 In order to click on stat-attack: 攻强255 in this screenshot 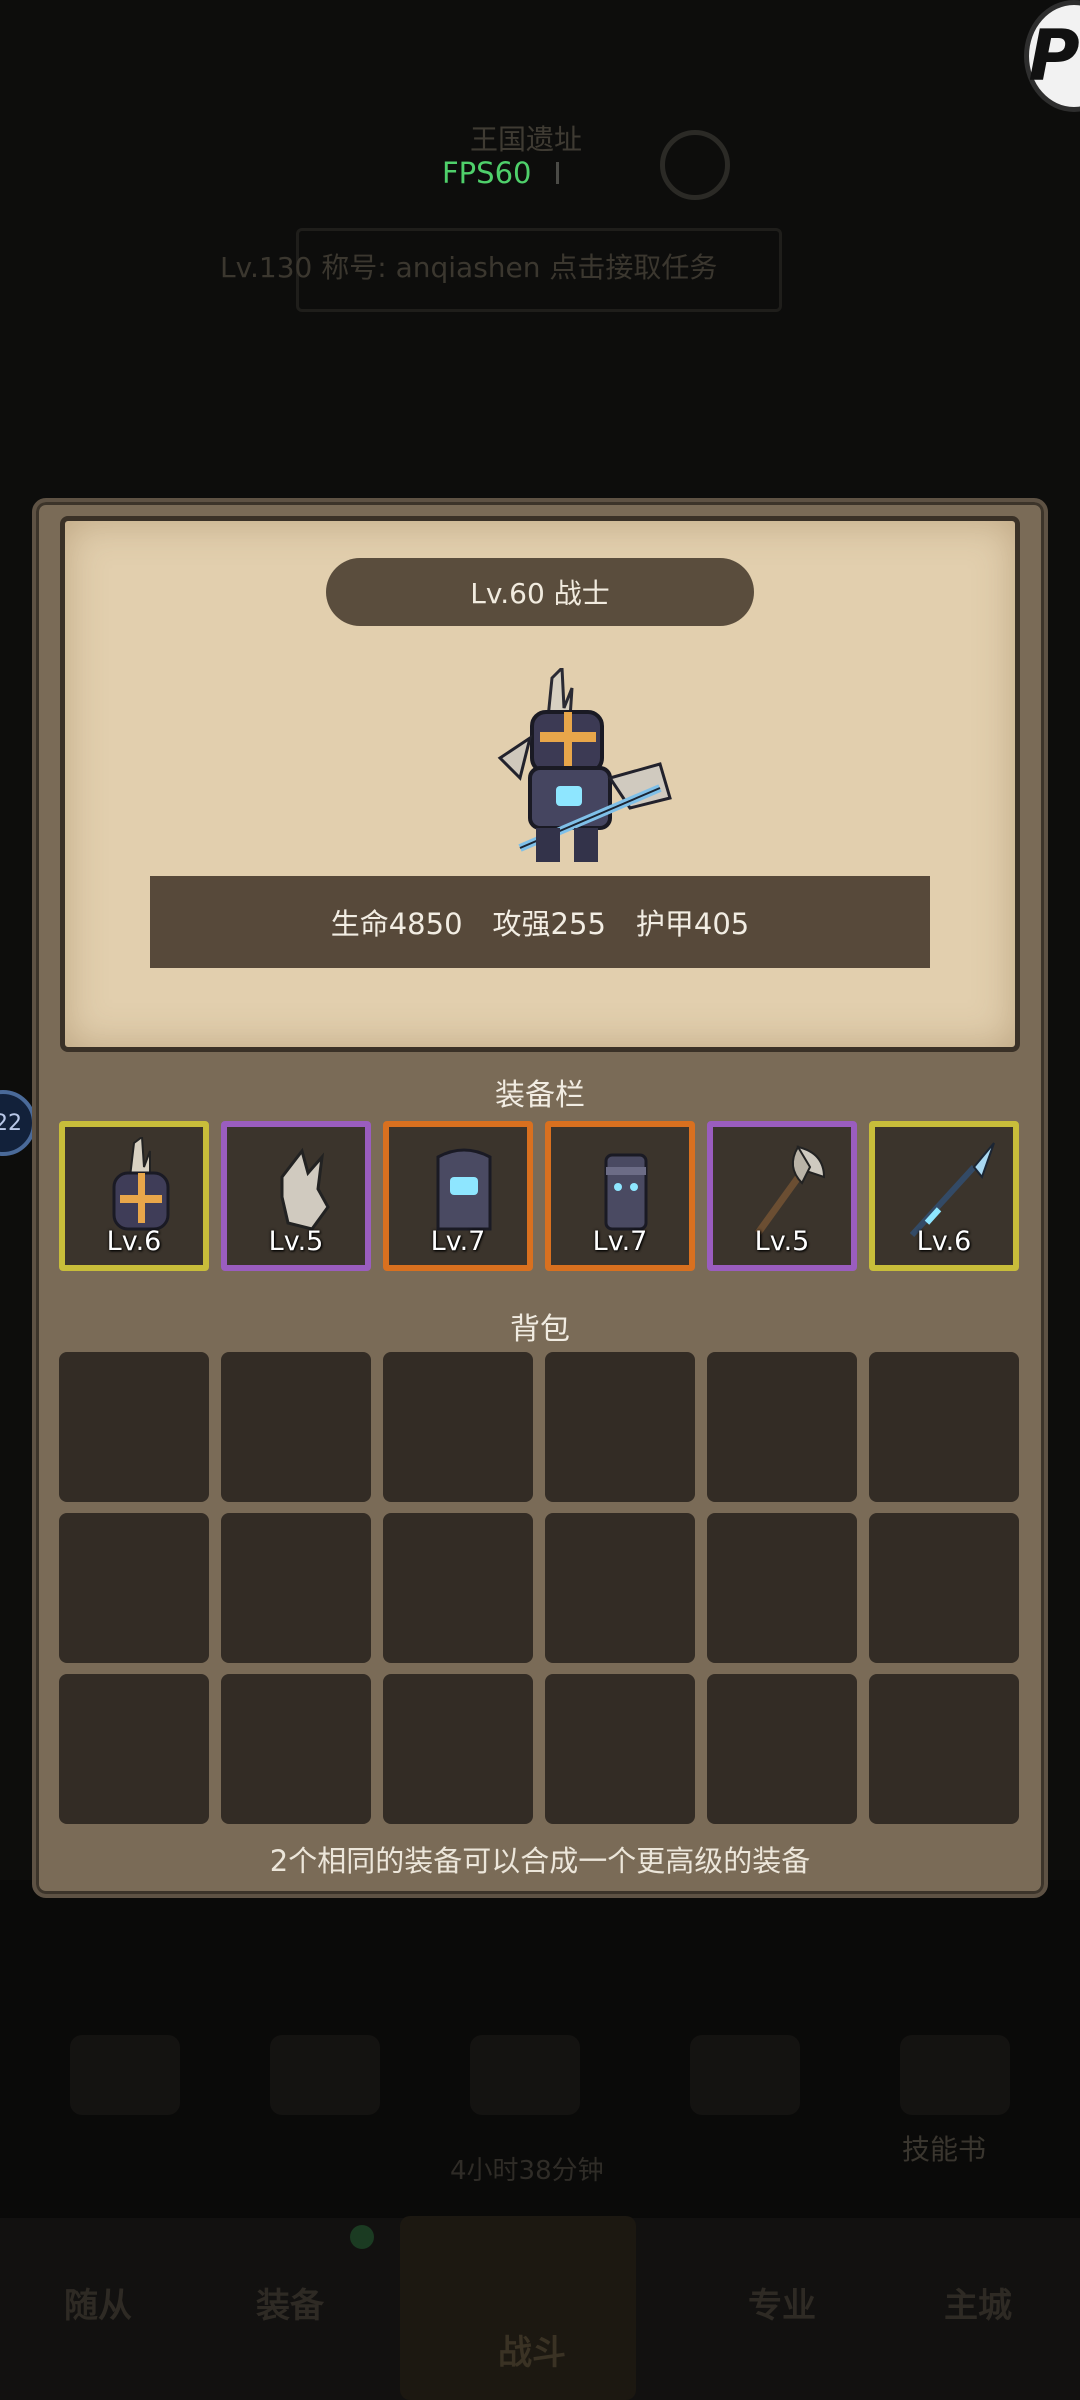, I will do `click(549, 924)`.